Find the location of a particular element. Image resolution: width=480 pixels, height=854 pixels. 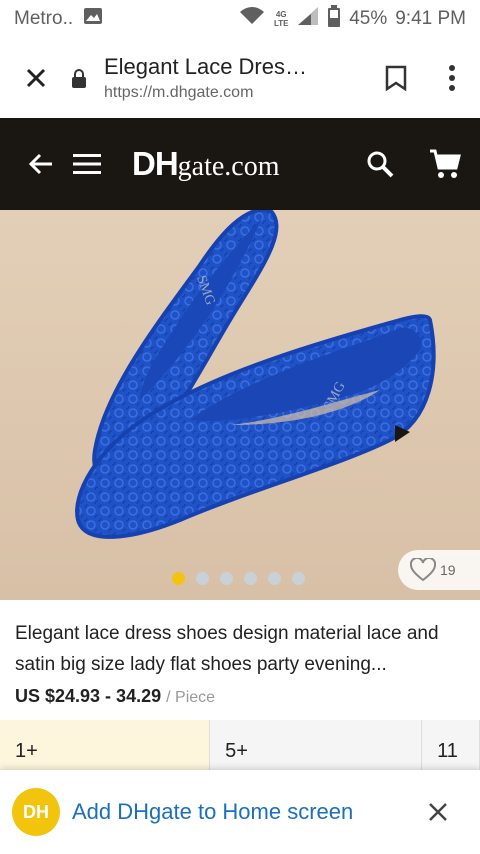

dhgate-logo: DH gate.com is located at coordinates (206, 164).